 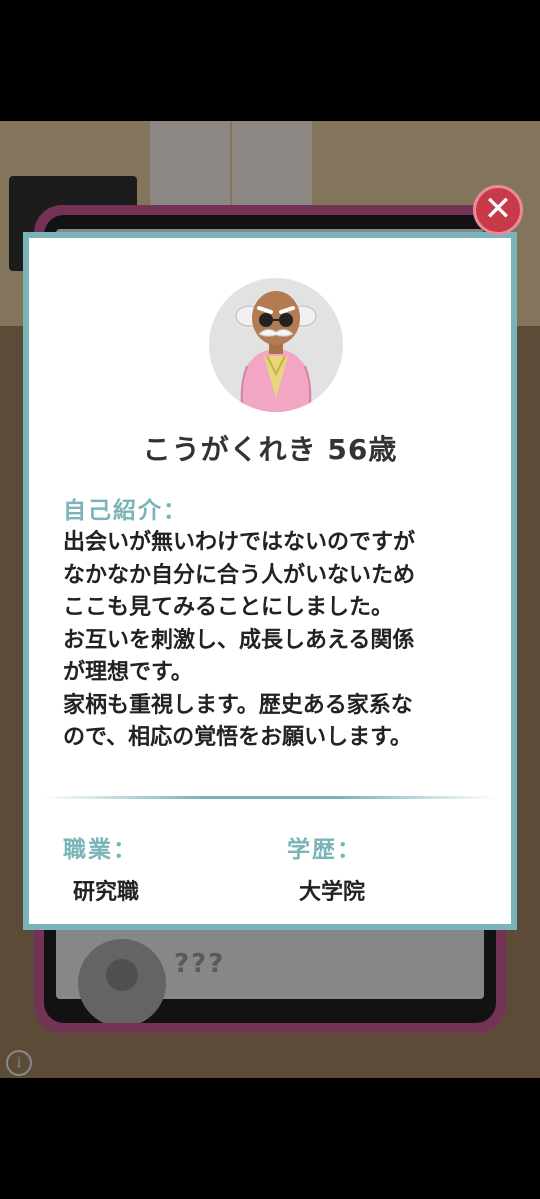 I want to click on education-value: 大学院, so click(x=332, y=892).